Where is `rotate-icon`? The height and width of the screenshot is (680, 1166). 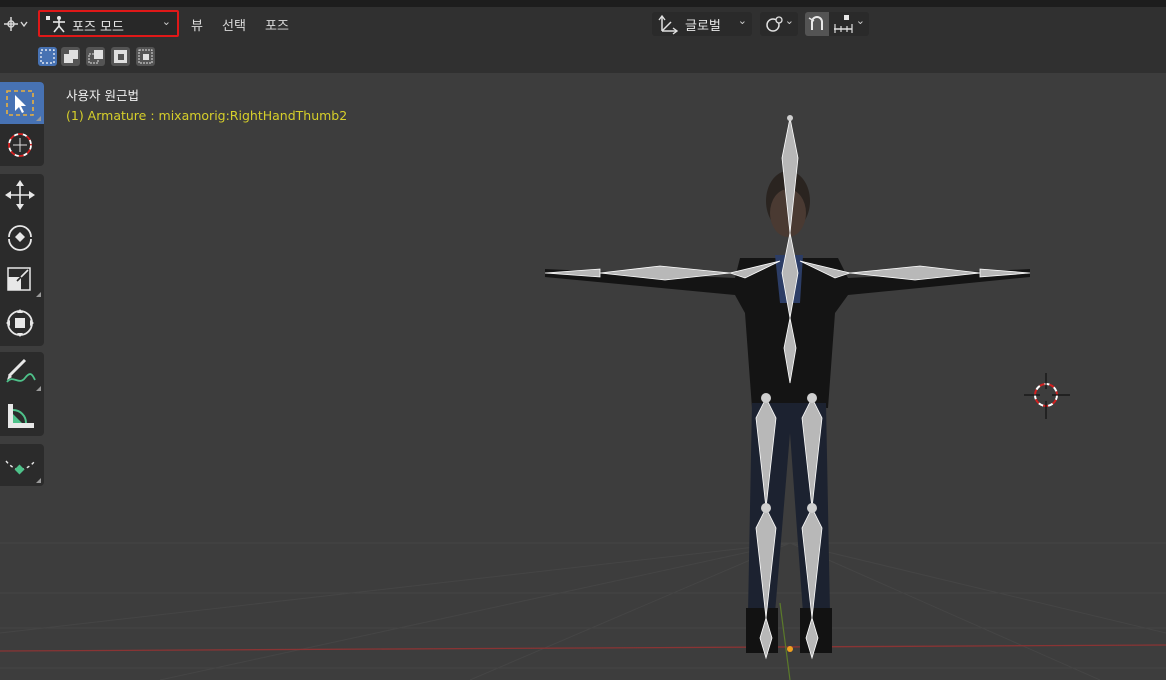
rotate-icon is located at coordinates (20, 238).